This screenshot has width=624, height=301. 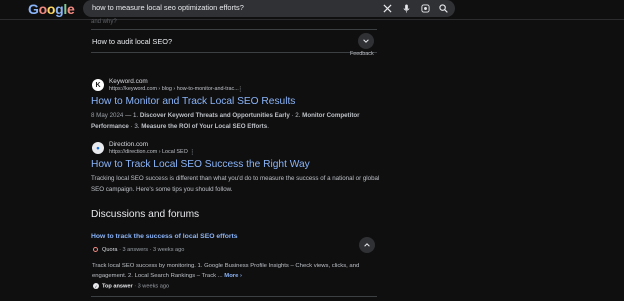 What do you see at coordinates (148, 152) in the screenshot?
I see `result-url: https://direction.com › Local SEO` at bounding box center [148, 152].